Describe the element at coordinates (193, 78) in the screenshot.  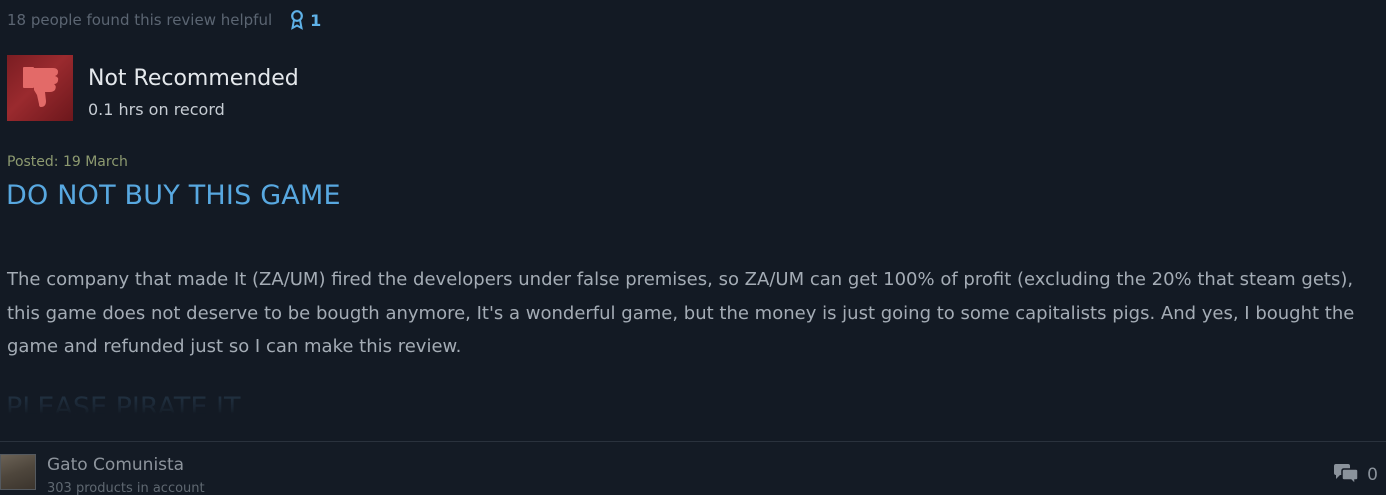
I see `recommendation-title: Not Recommended` at that location.